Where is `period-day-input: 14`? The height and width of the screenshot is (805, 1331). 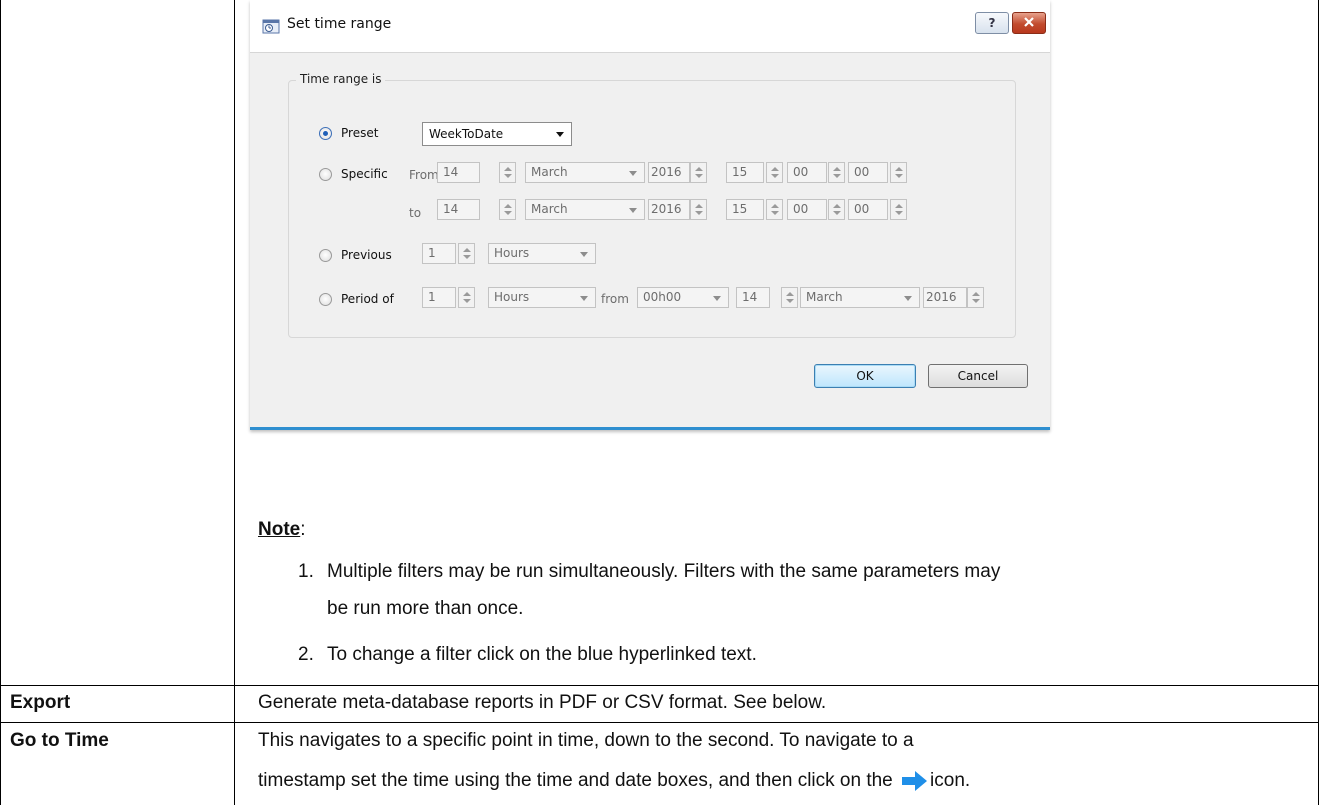
period-day-input: 14 is located at coordinates (753, 297).